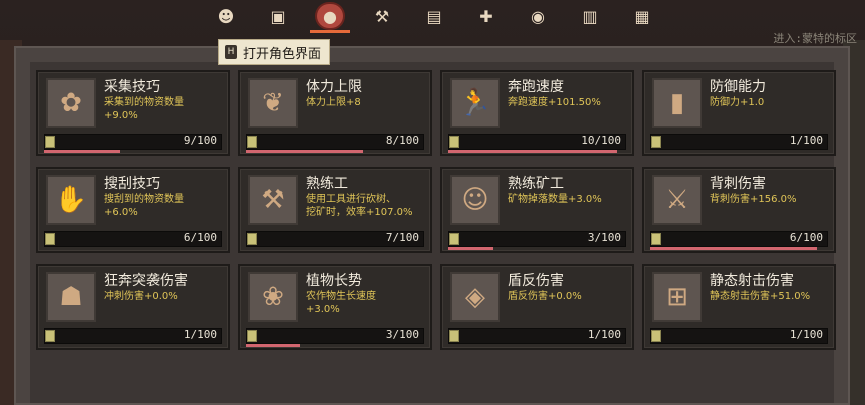 The image size is (865, 405). Describe the element at coordinates (200, 237) in the screenshot. I see `skill-level-count: 6/100` at that location.